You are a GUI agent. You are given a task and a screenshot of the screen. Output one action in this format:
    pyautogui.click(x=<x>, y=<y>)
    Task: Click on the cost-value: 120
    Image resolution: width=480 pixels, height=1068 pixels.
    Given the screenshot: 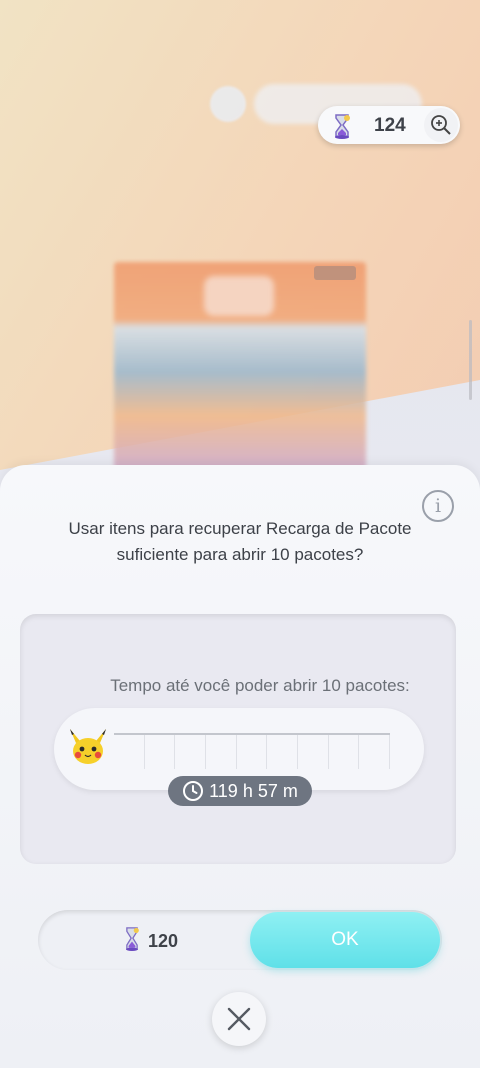 What is the action you would take?
    pyautogui.click(x=163, y=941)
    